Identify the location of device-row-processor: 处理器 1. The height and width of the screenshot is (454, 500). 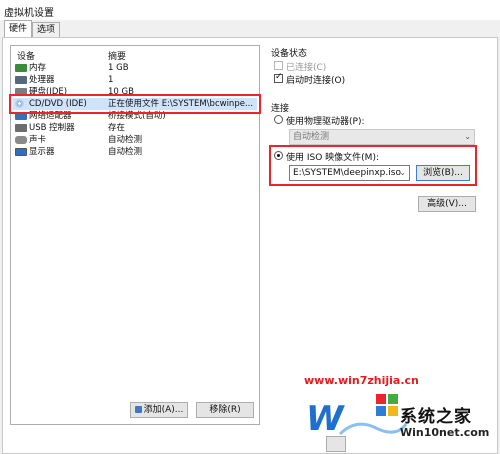
(135, 80).